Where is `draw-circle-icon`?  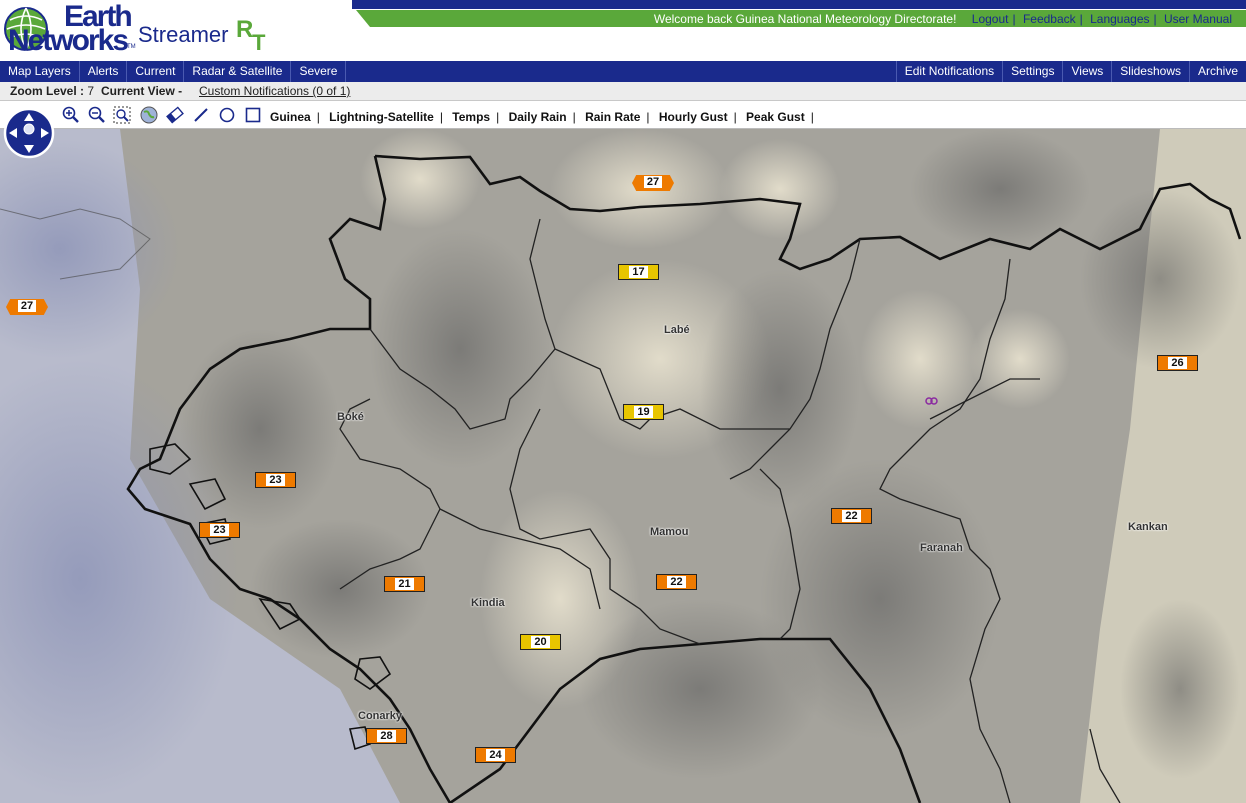
draw-circle-icon is located at coordinates (227, 115).